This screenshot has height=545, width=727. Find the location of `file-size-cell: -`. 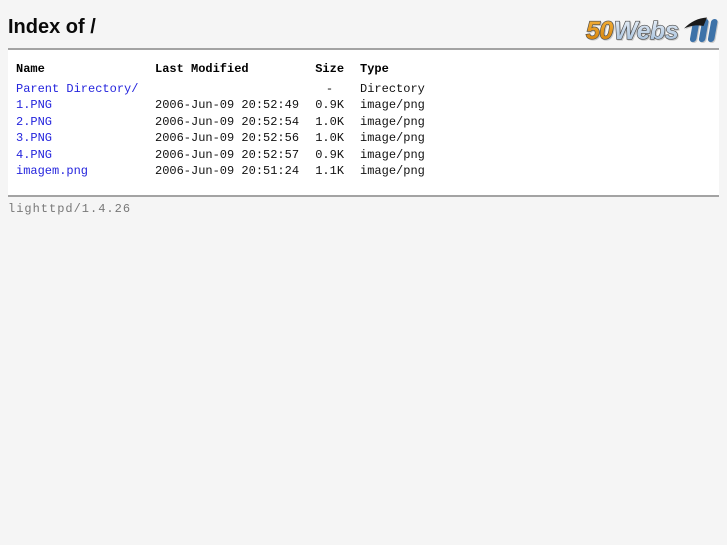

file-size-cell: - is located at coordinates (329, 88).